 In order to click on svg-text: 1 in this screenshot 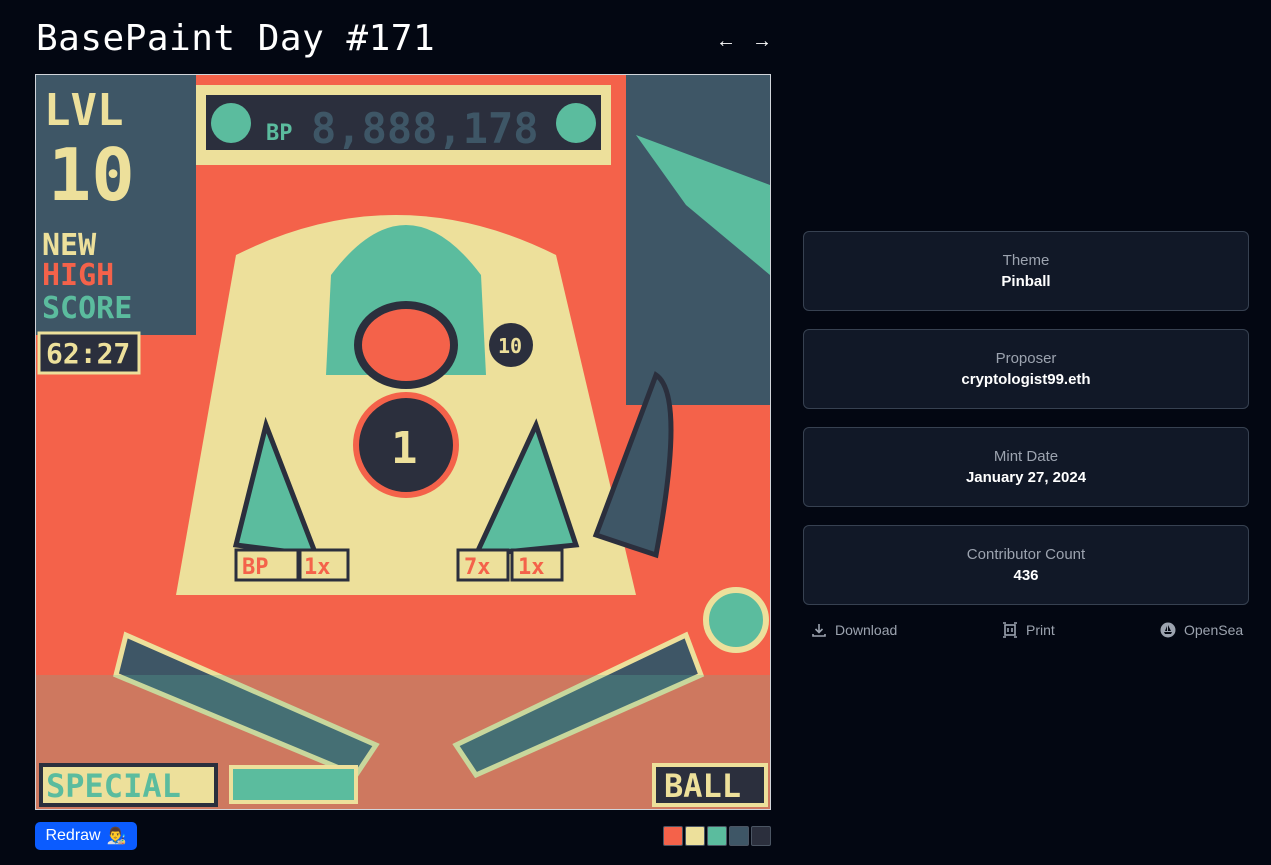, I will do `click(404, 448)`.